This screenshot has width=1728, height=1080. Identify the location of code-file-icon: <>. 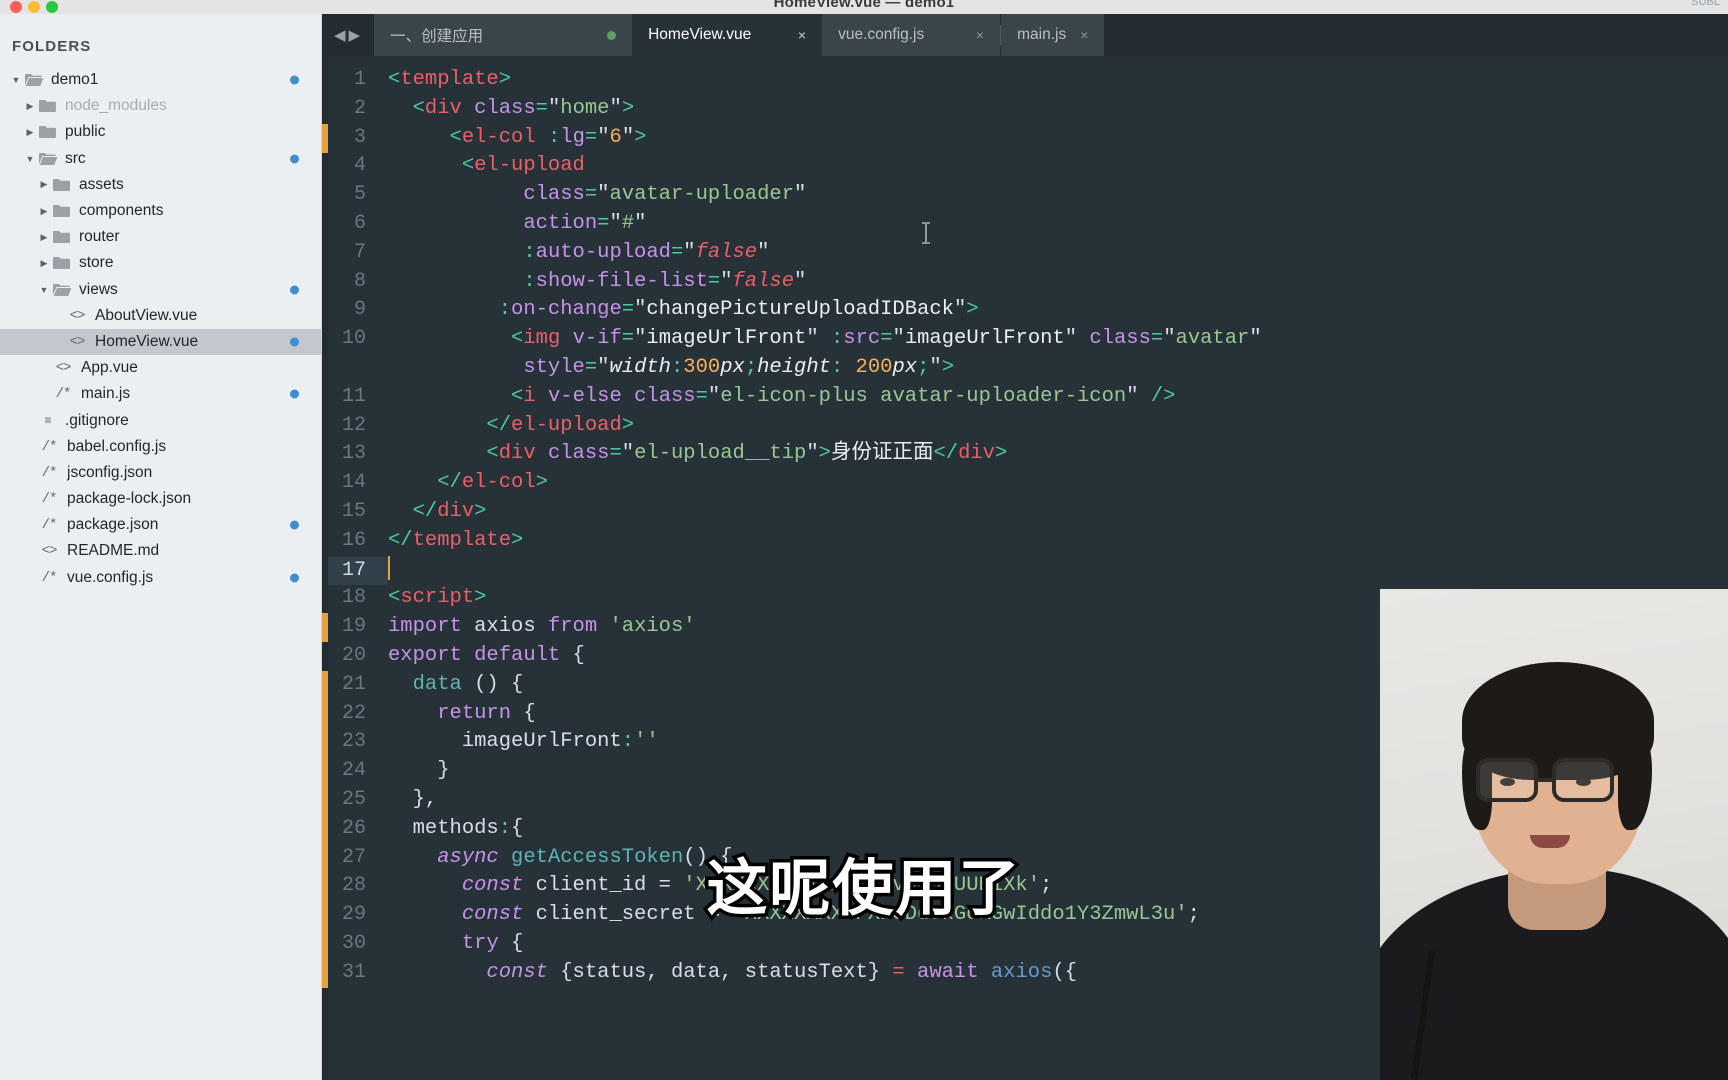
(77, 341).